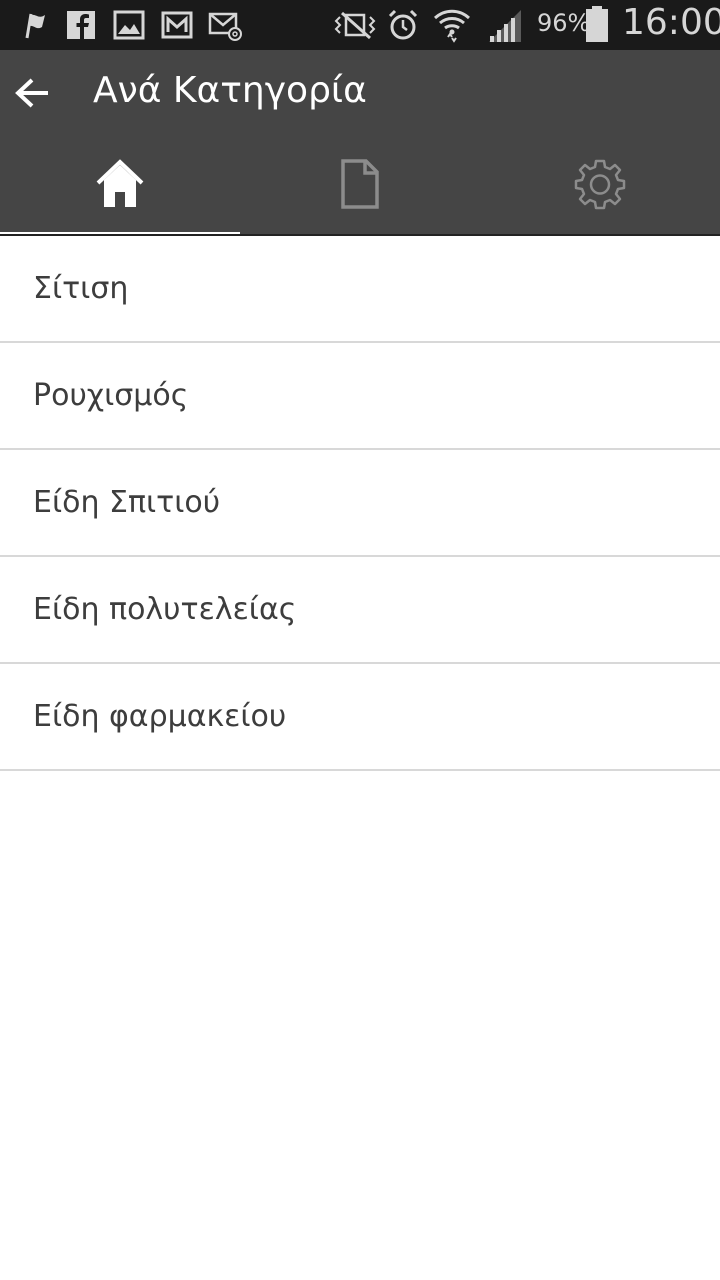 This screenshot has height=1280, width=720. What do you see at coordinates (127, 502) in the screenshot?
I see `list-item-label: Είδη Σπιτιού` at bounding box center [127, 502].